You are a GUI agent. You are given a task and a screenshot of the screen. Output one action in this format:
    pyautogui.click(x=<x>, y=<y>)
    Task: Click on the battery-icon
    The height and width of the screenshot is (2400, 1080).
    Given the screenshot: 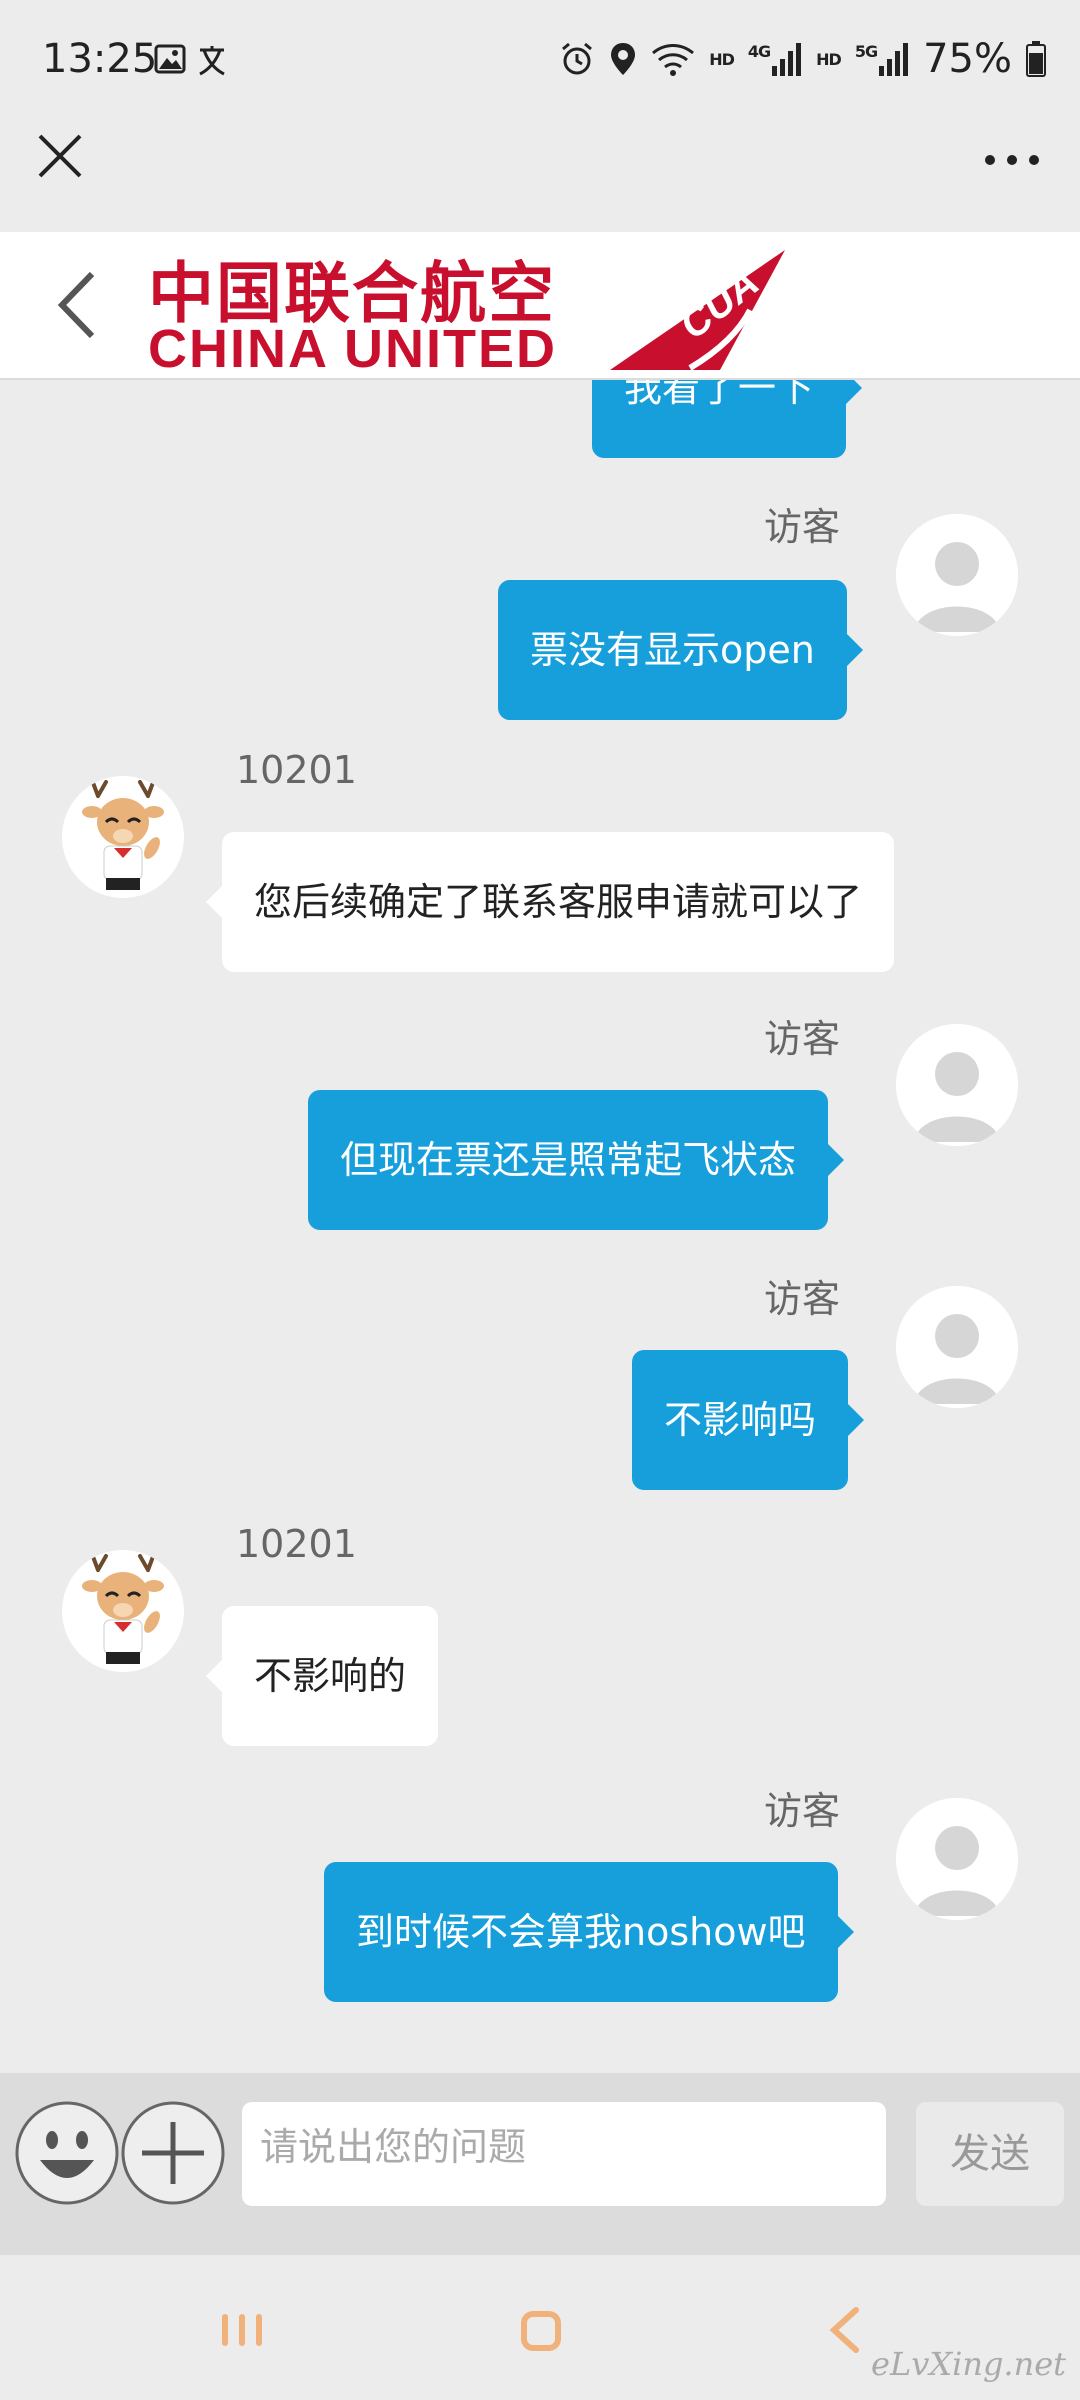 What is the action you would take?
    pyautogui.click(x=1036, y=59)
    